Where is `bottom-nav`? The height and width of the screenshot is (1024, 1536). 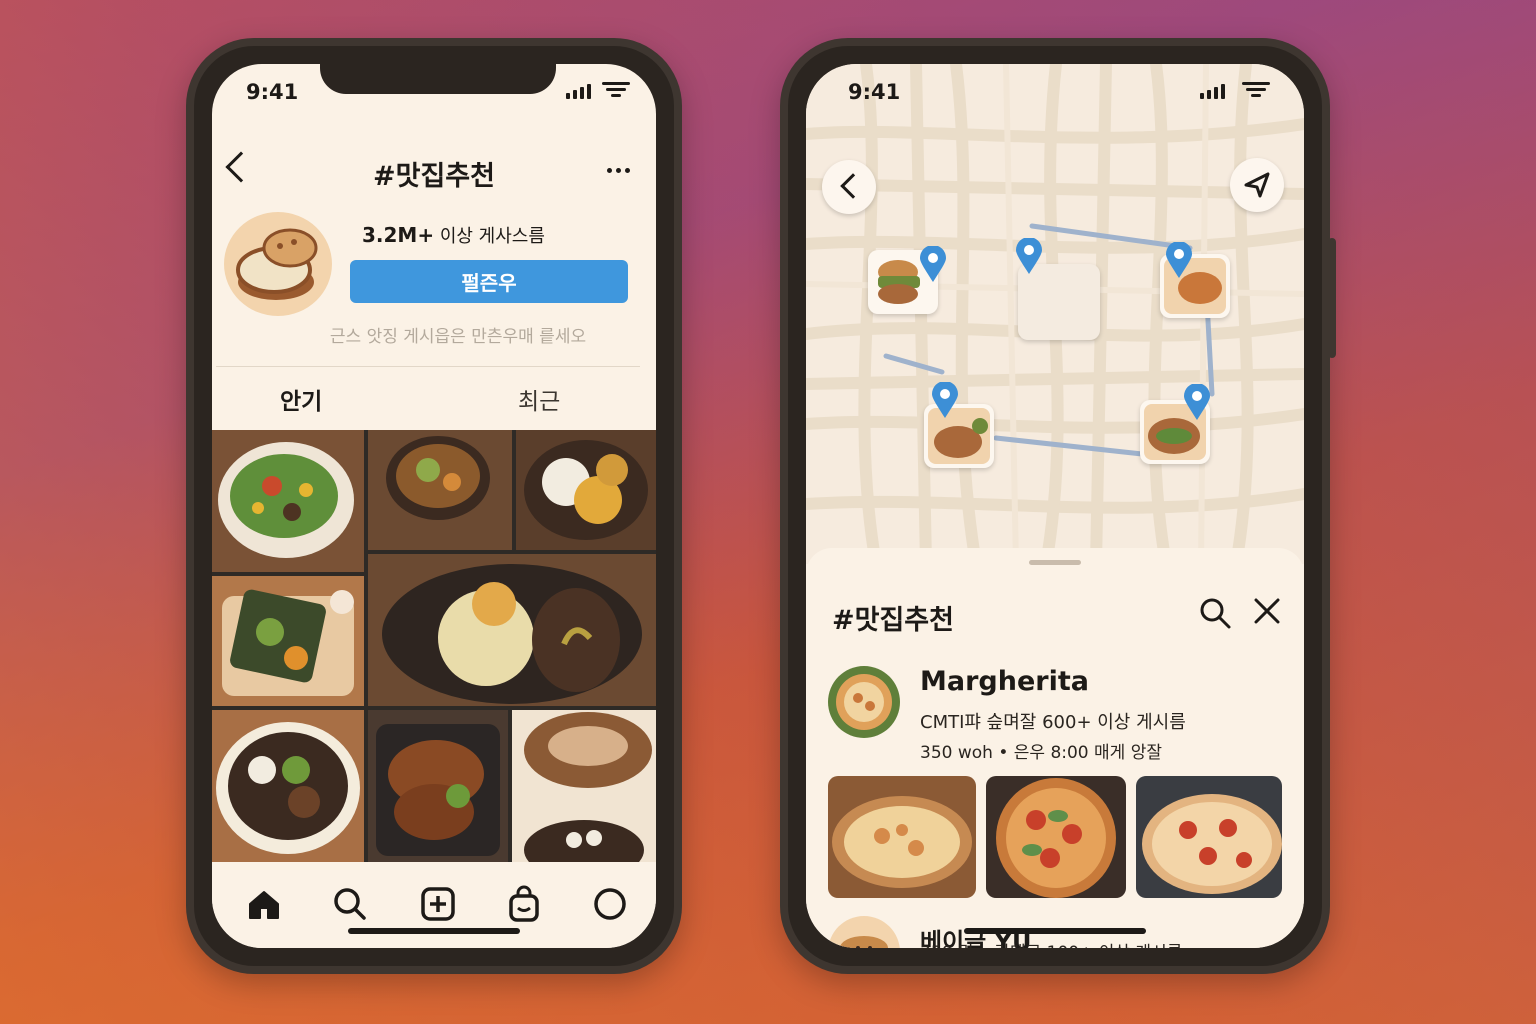
bottom-nav is located at coordinates (434, 906).